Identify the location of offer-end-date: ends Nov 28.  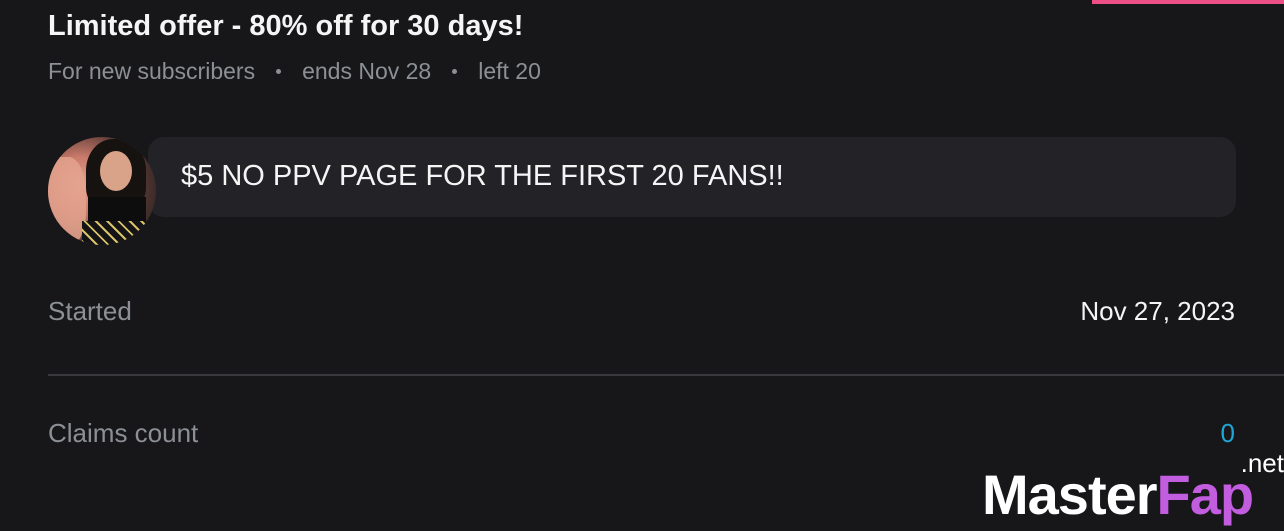
(367, 71).